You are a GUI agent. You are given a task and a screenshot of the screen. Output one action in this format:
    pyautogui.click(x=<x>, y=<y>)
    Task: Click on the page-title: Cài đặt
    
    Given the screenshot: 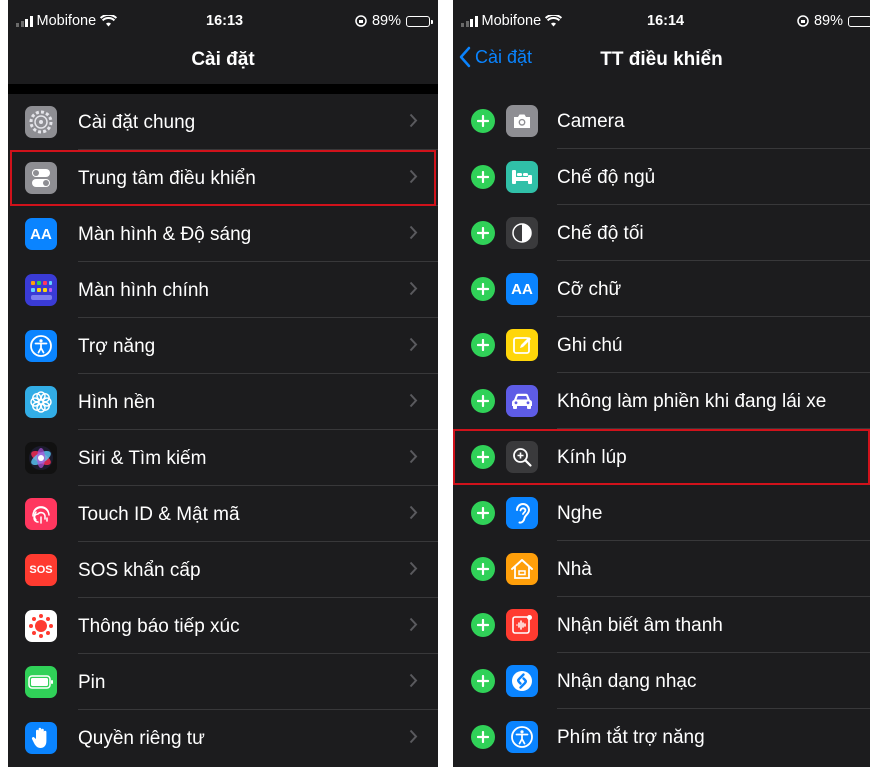 What is the action you would take?
    pyautogui.click(x=223, y=59)
    